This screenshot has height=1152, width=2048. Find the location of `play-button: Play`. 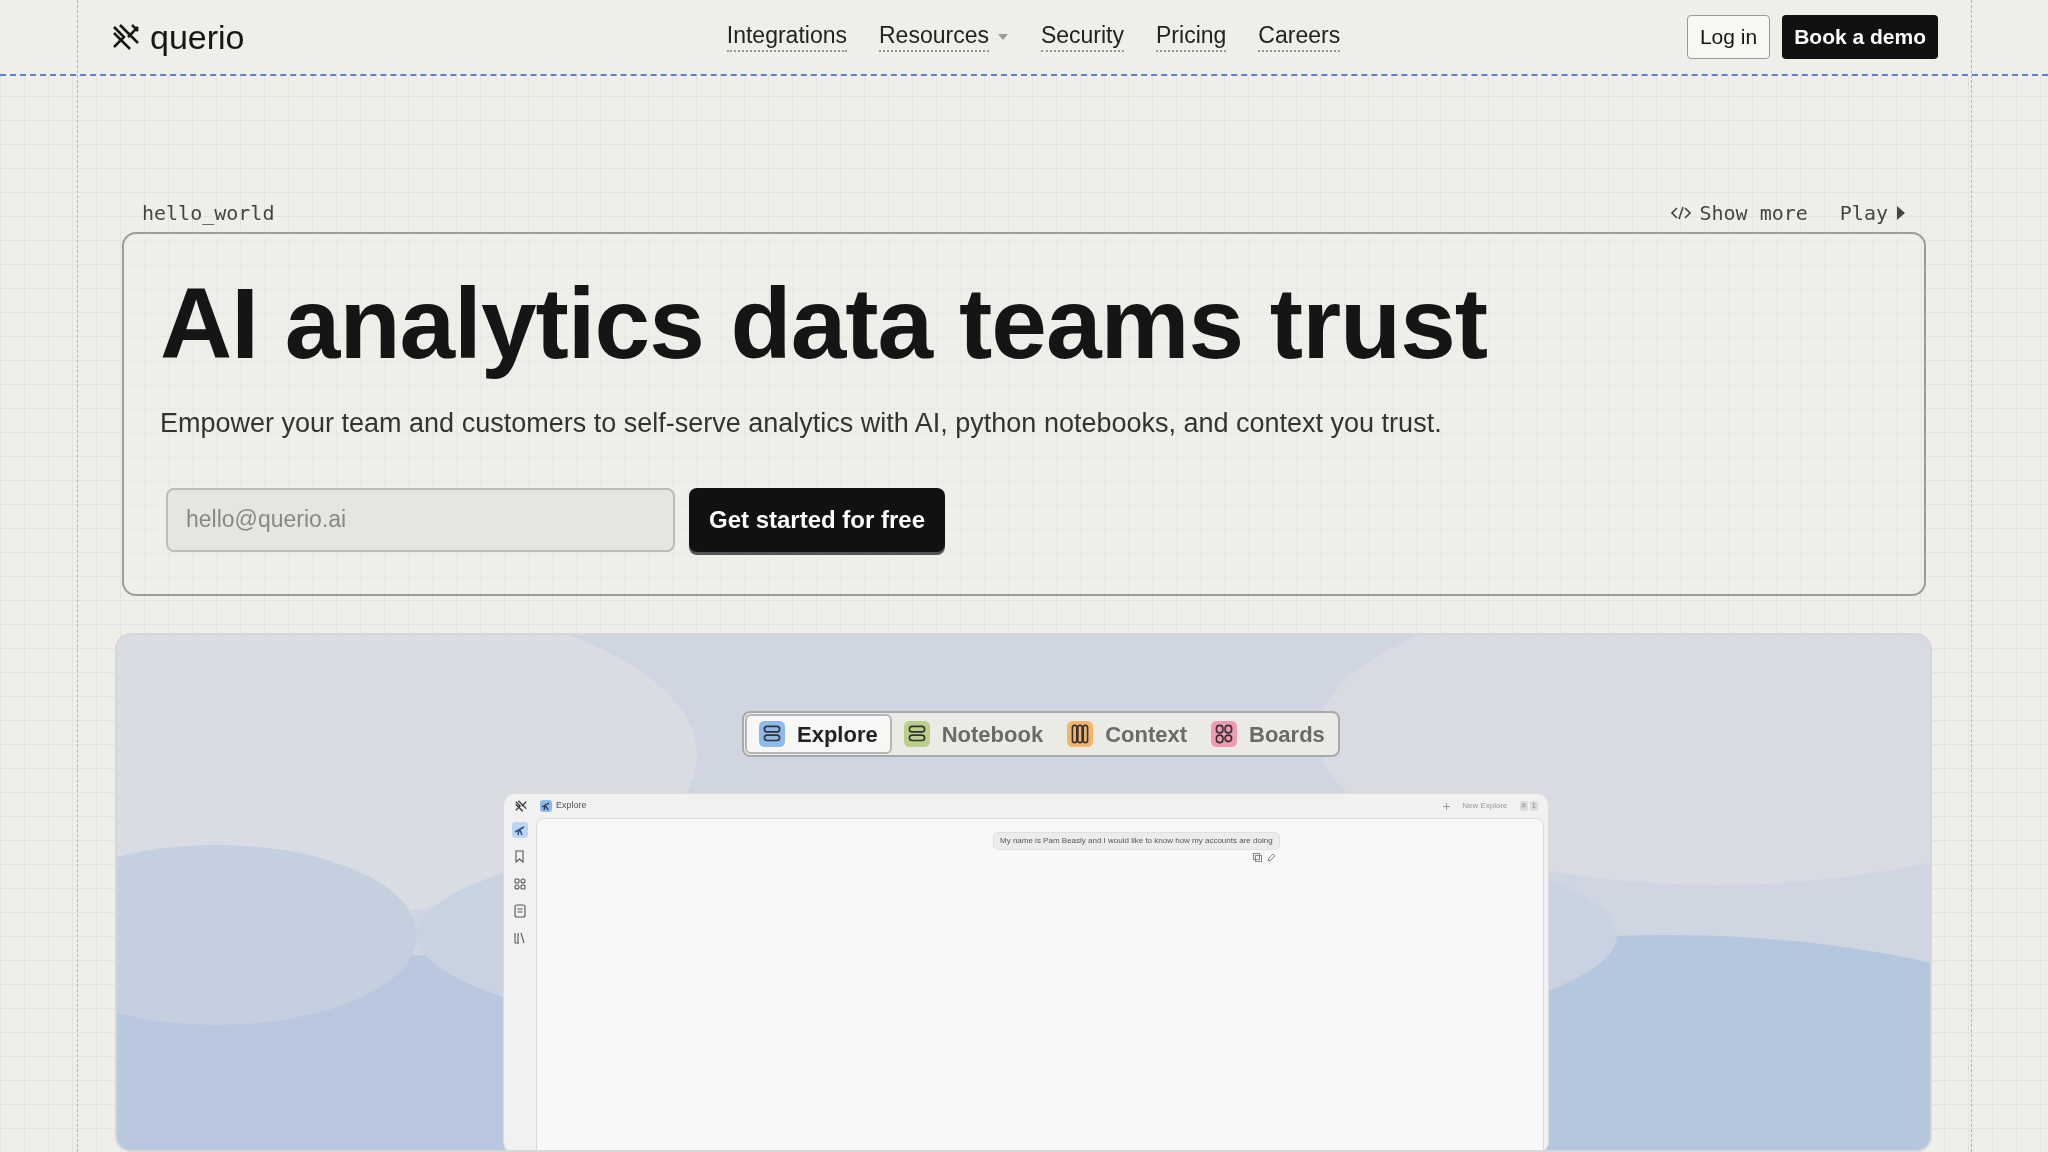

play-button: Play is located at coordinates (1872, 213).